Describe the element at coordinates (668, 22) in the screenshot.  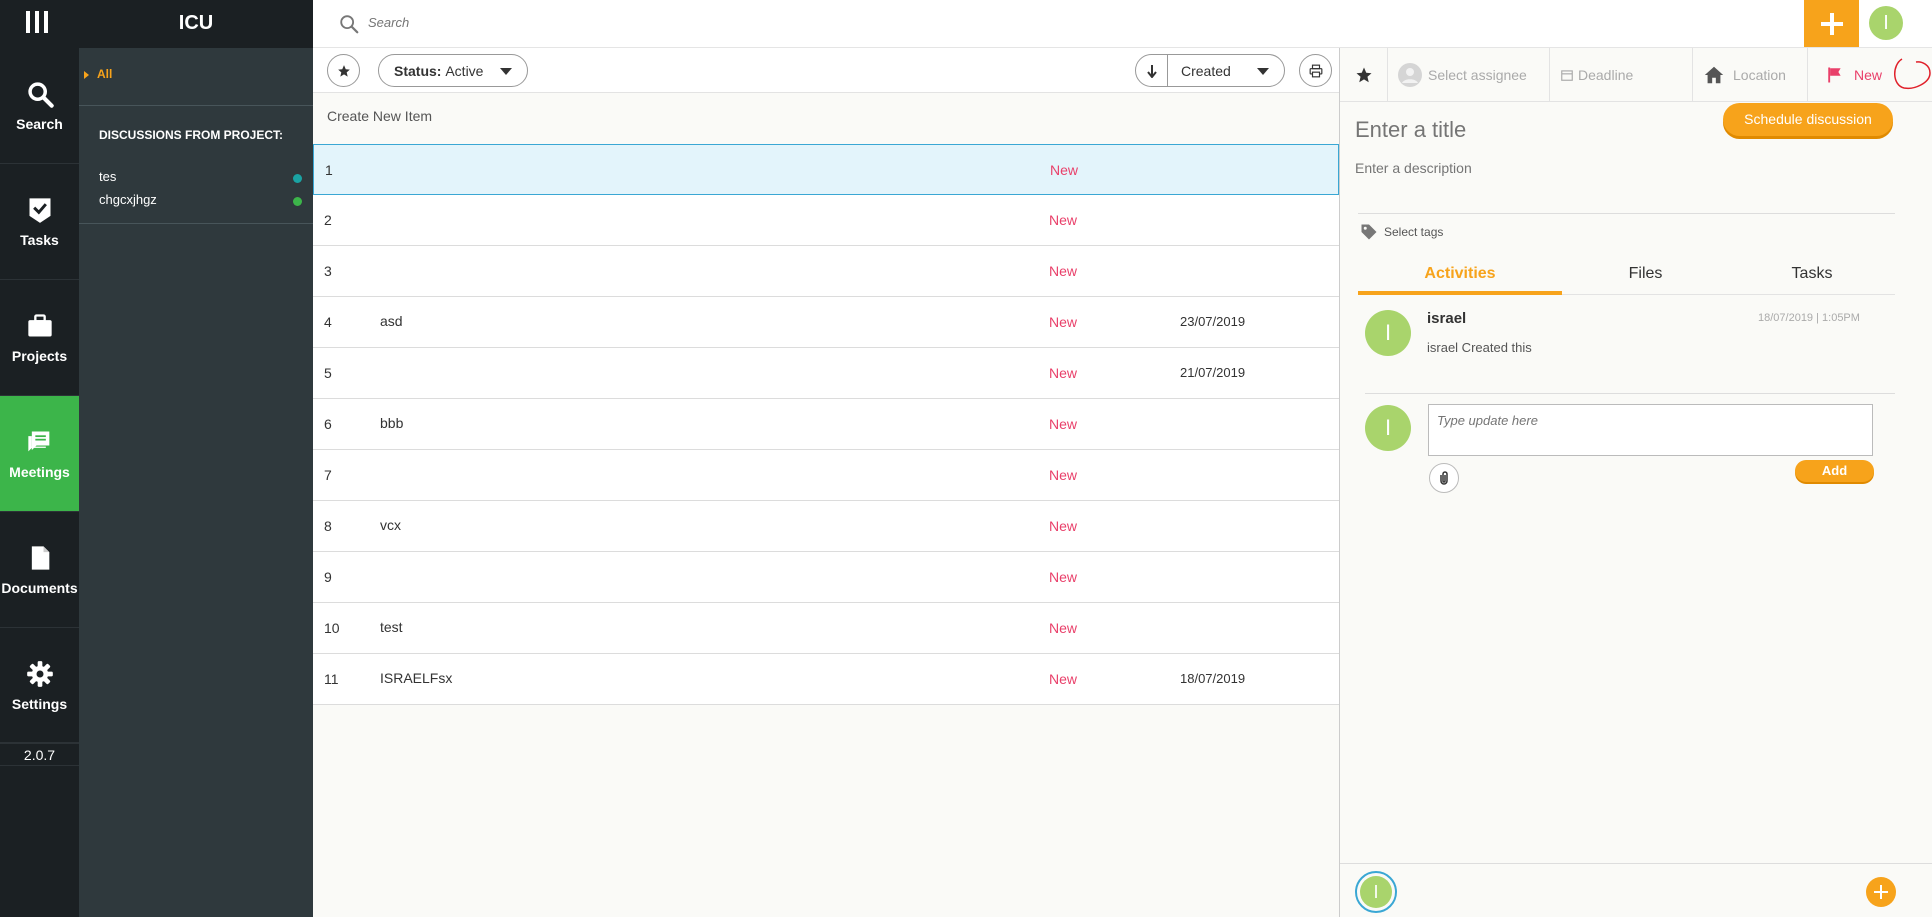
I see `search-input` at that location.